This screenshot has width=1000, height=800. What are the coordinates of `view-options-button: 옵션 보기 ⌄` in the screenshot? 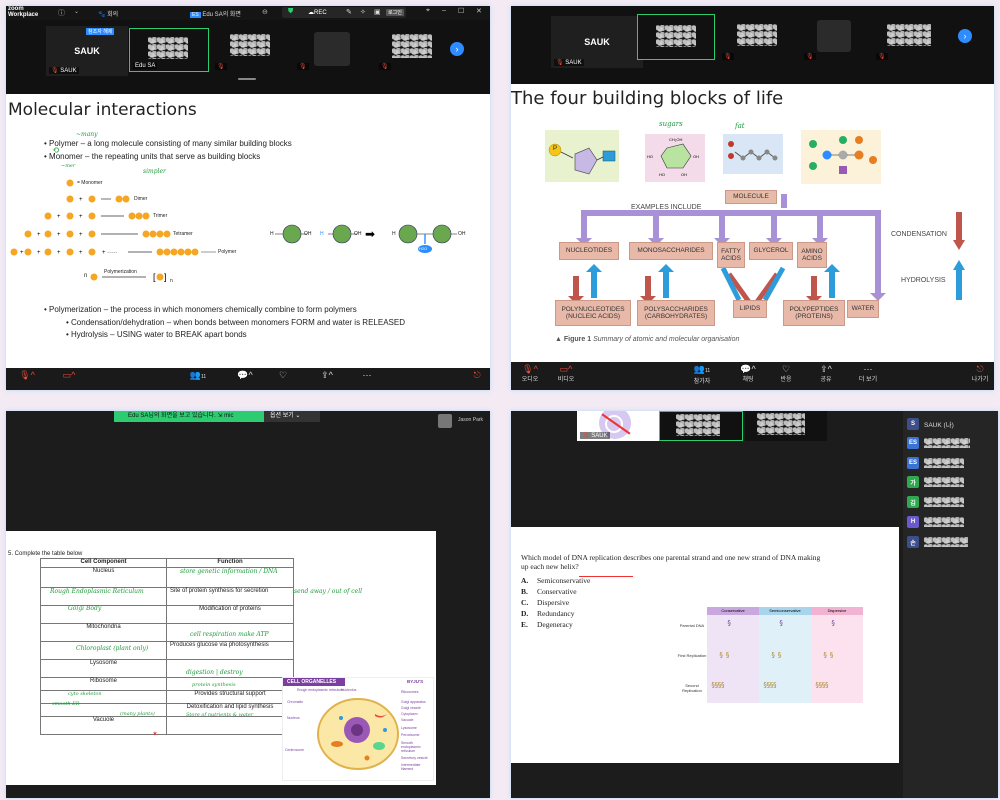 It's located at (292, 416).